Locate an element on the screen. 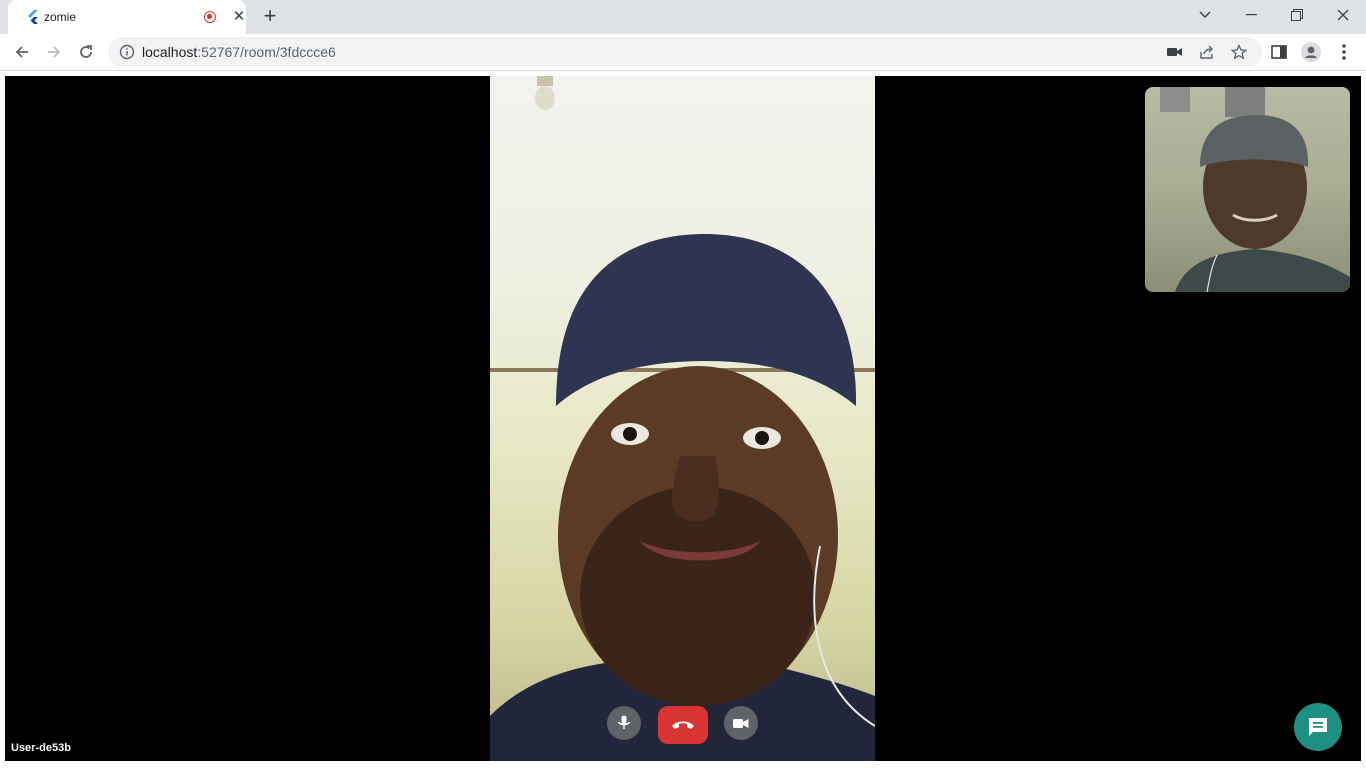  reload-icon is located at coordinates (86, 52).